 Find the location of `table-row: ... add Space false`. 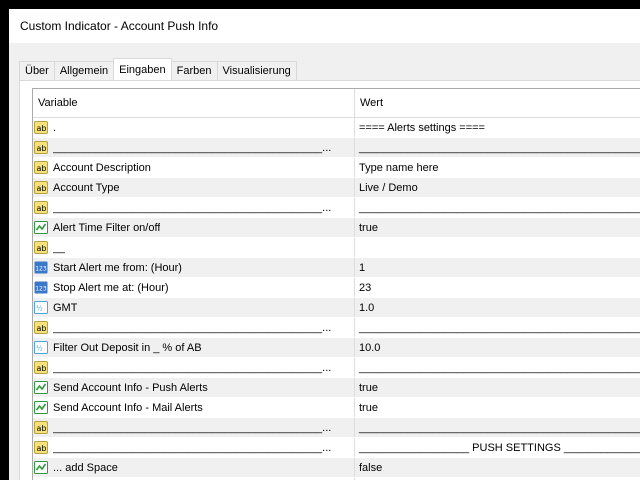

table-row: ... add Space false is located at coordinates (336, 468).